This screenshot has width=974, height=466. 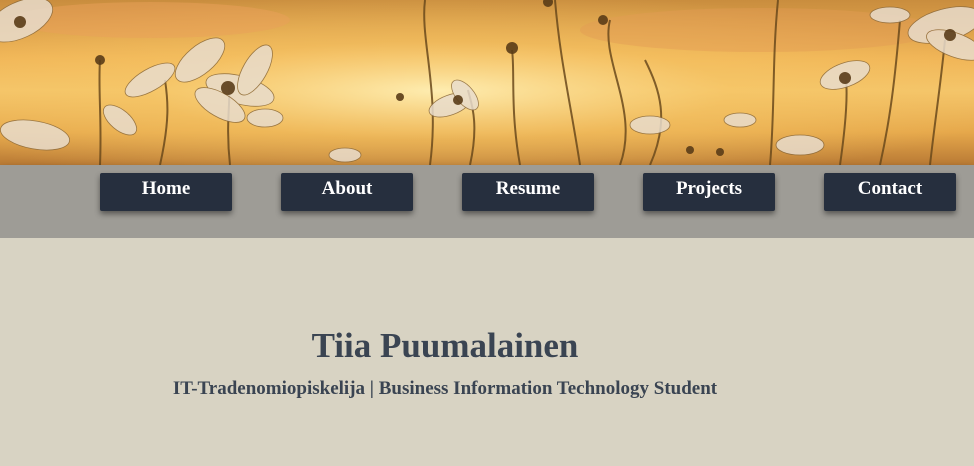 I want to click on nav-about-button: About, so click(x=347, y=192).